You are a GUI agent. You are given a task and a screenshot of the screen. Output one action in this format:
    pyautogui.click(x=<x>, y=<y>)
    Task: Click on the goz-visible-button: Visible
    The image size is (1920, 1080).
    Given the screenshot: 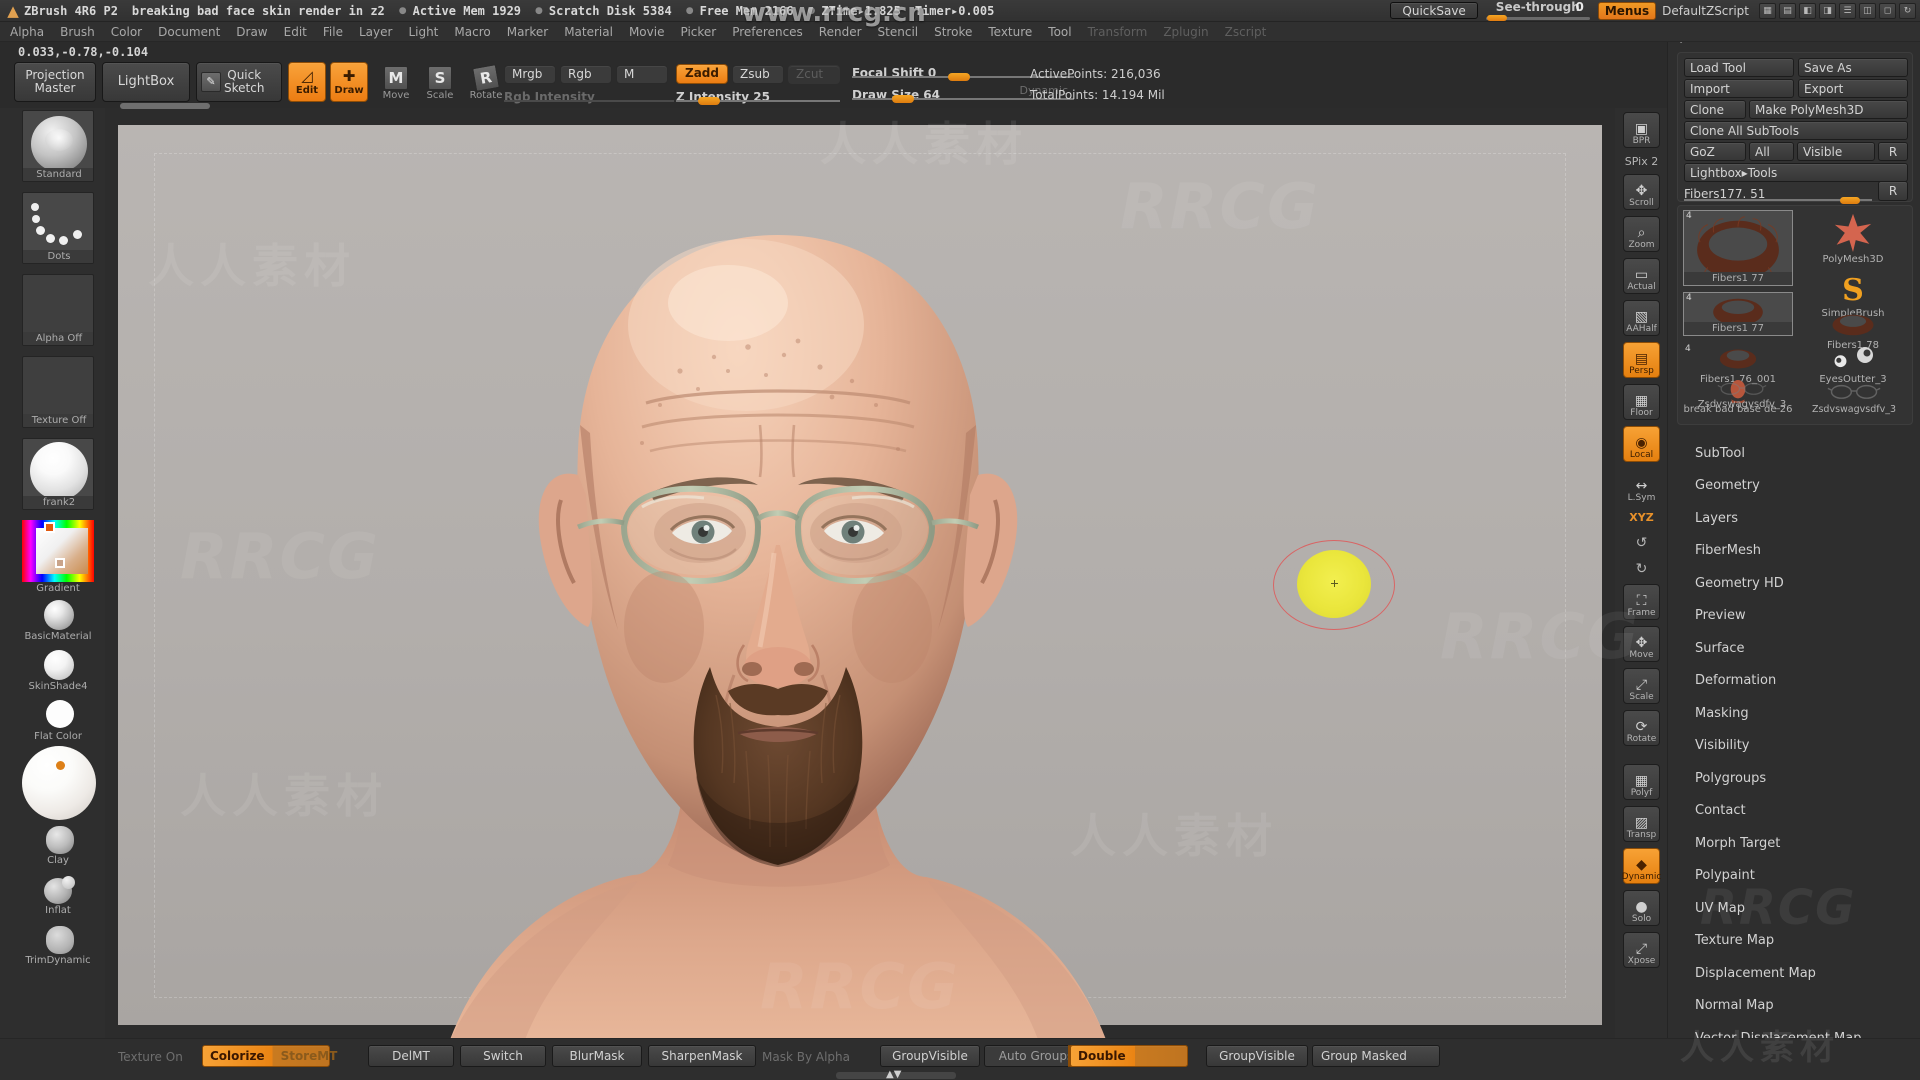 What is the action you would take?
    pyautogui.click(x=1836, y=151)
    